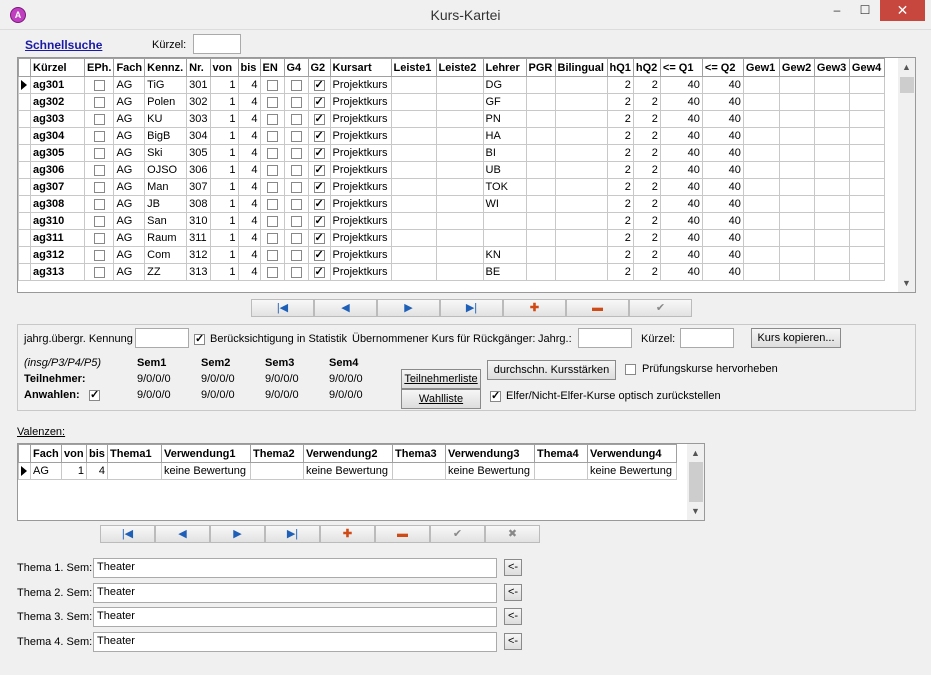 This screenshot has height=675, width=931. What do you see at coordinates (295, 592) in the screenshot?
I see `thema-sem2-input: Theater` at bounding box center [295, 592].